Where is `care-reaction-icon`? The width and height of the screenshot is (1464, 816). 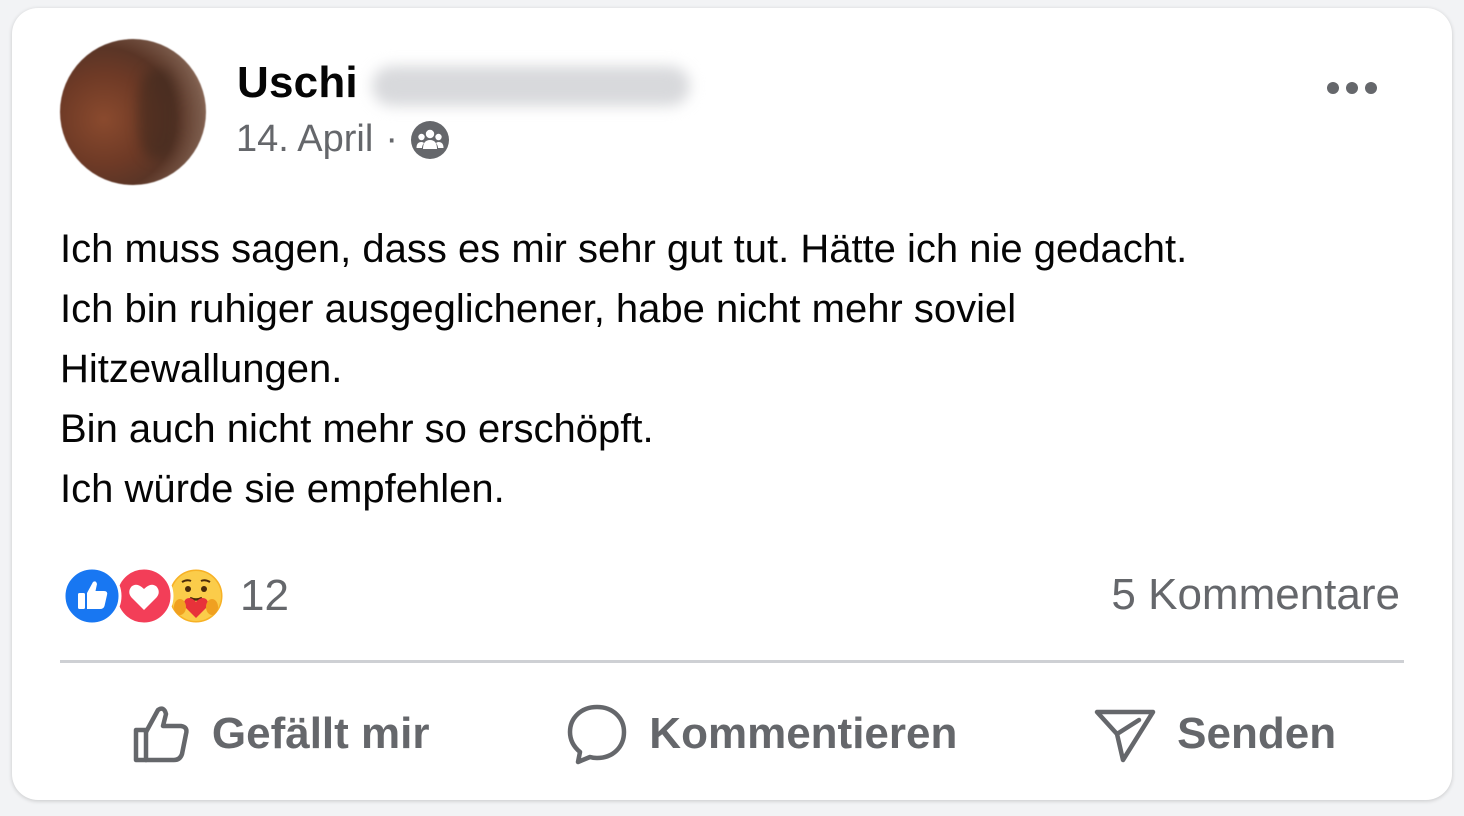 care-reaction-icon is located at coordinates (196, 596).